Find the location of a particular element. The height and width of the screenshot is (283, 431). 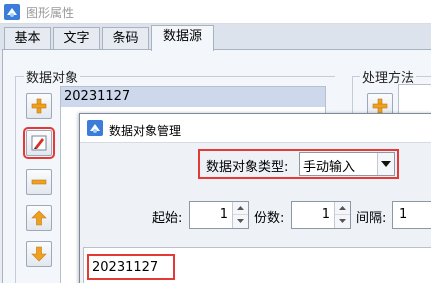

add-data-object-button is located at coordinates (39, 106).